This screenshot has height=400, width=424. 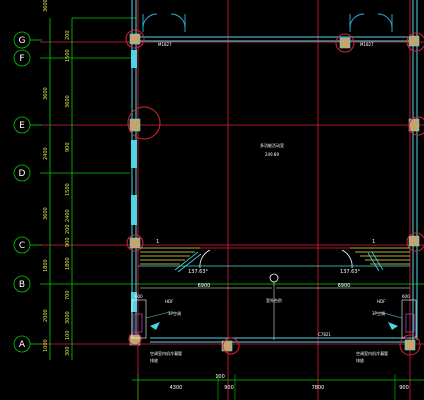 I want to click on door-swing-1a, so click(x=150, y=21).